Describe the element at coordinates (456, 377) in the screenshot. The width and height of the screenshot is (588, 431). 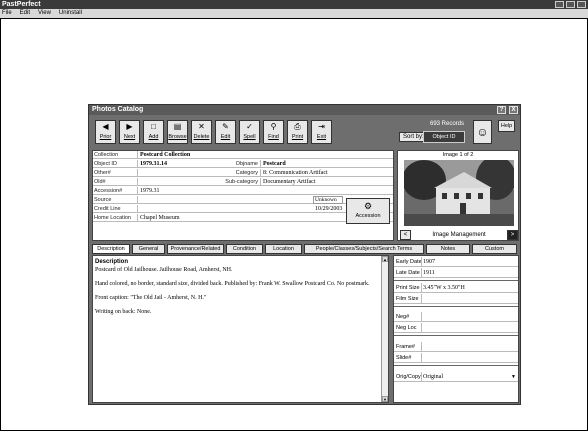
I see `orig-copy-row: Orig/Copy Original ▼` at that location.